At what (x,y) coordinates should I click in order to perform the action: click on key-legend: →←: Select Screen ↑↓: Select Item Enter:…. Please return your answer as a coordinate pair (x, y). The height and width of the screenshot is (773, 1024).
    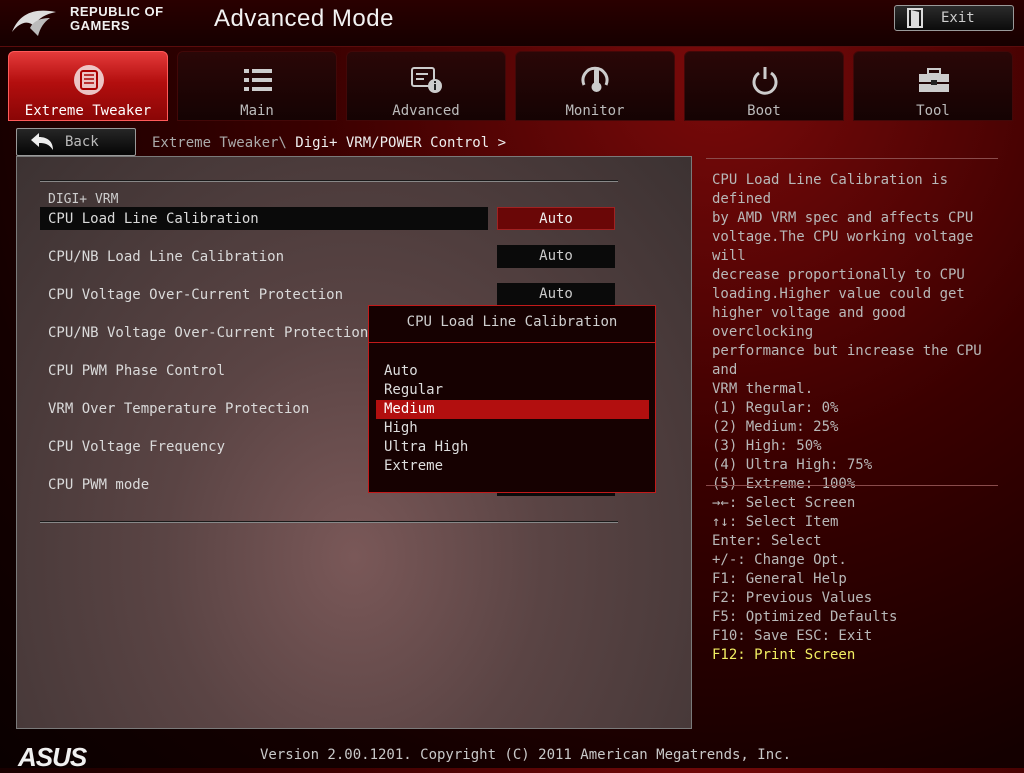
    Looking at the image, I should click on (804, 579).